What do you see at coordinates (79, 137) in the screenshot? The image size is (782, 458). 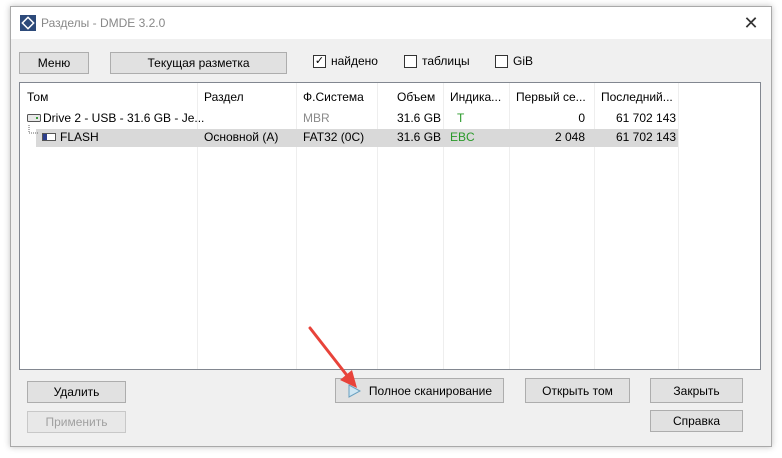 I see `row-volume: FLASH` at bounding box center [79, 137].